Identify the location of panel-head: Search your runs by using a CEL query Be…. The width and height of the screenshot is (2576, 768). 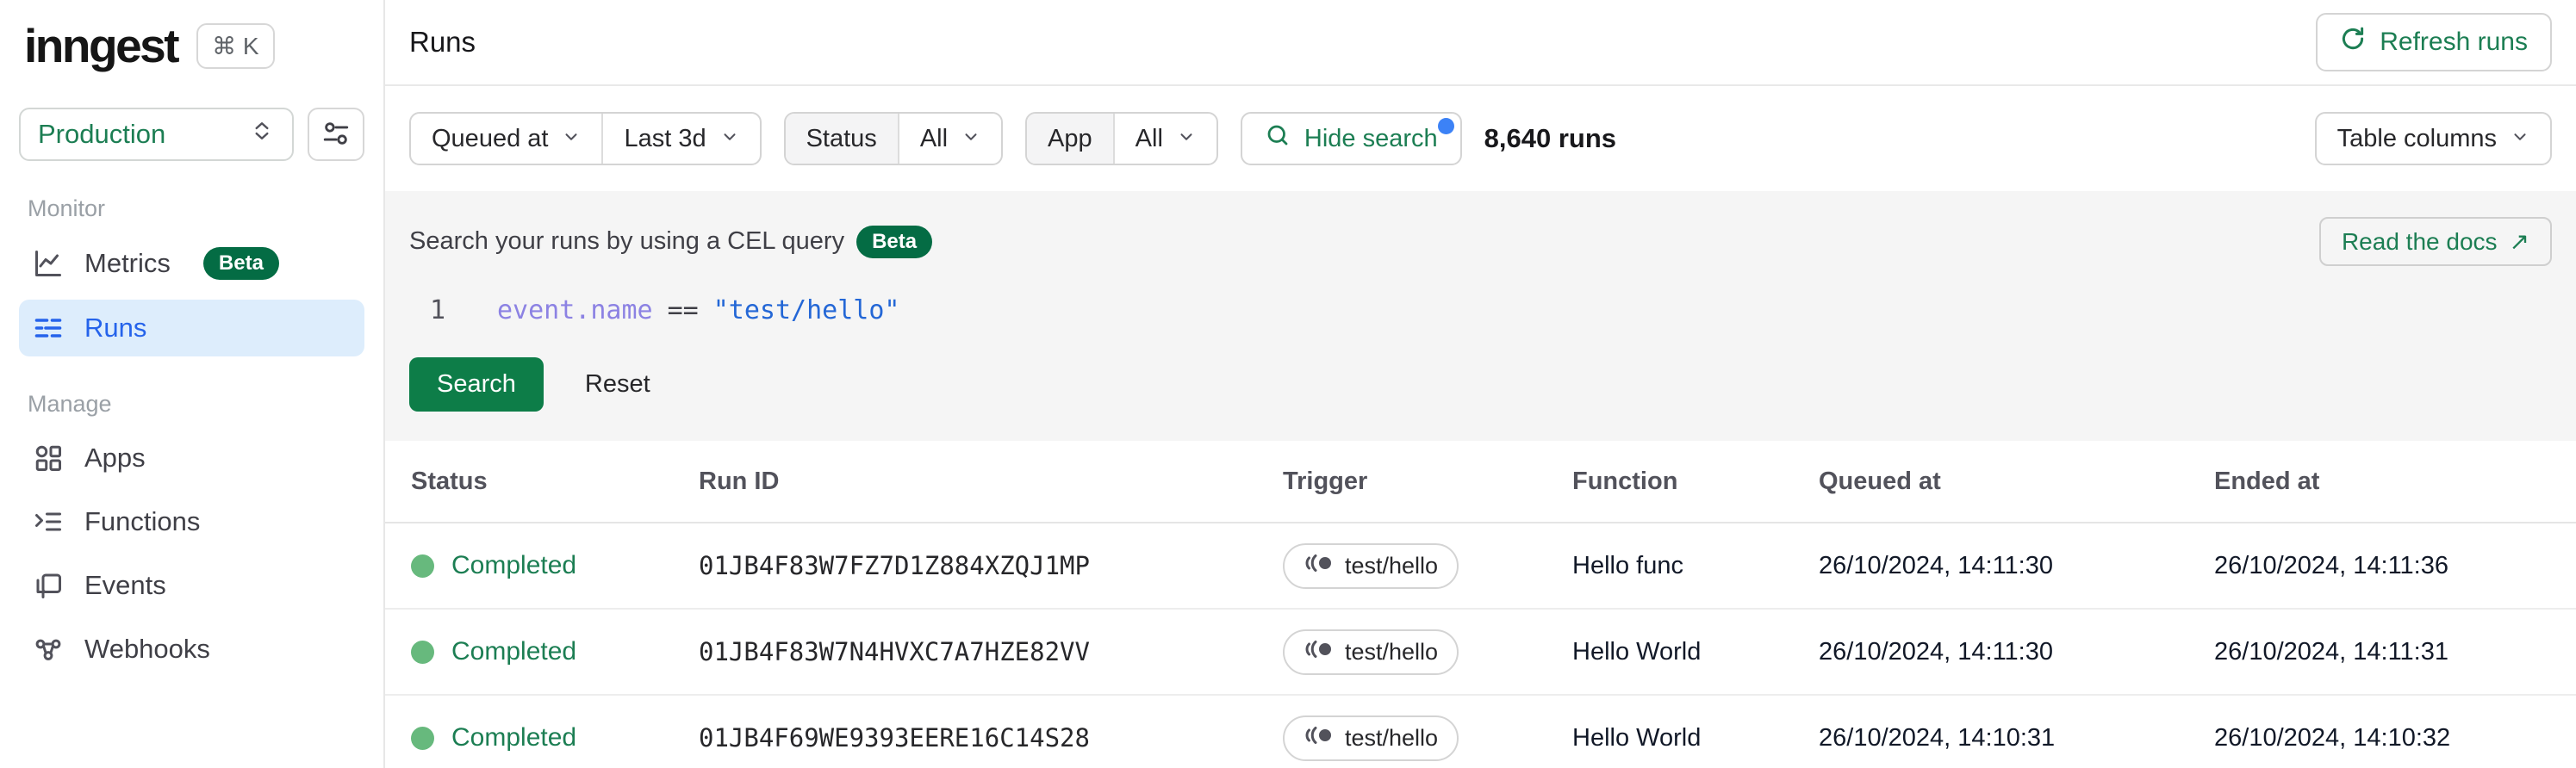
(1481, 241).